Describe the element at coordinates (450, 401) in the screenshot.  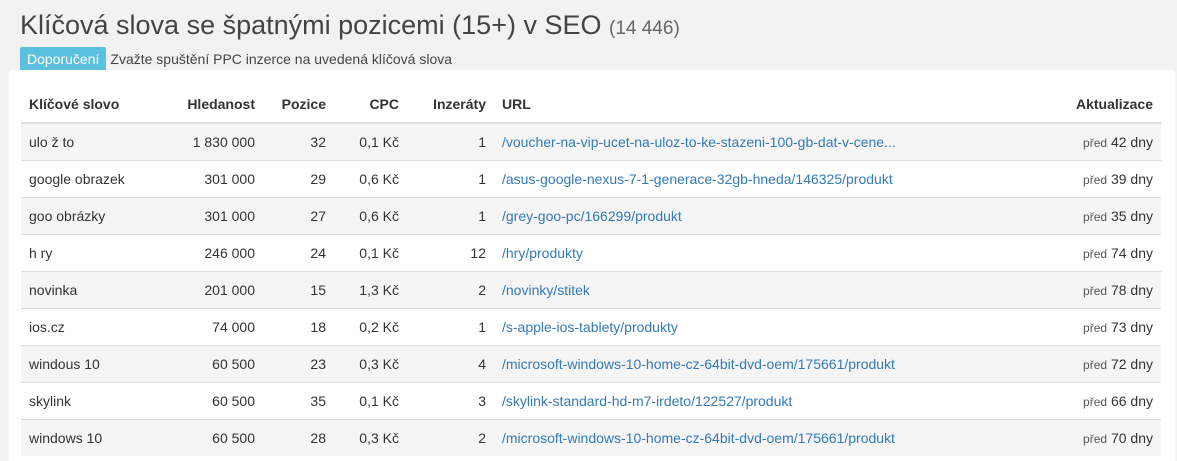
I see `ads-cell: 3` at that location.